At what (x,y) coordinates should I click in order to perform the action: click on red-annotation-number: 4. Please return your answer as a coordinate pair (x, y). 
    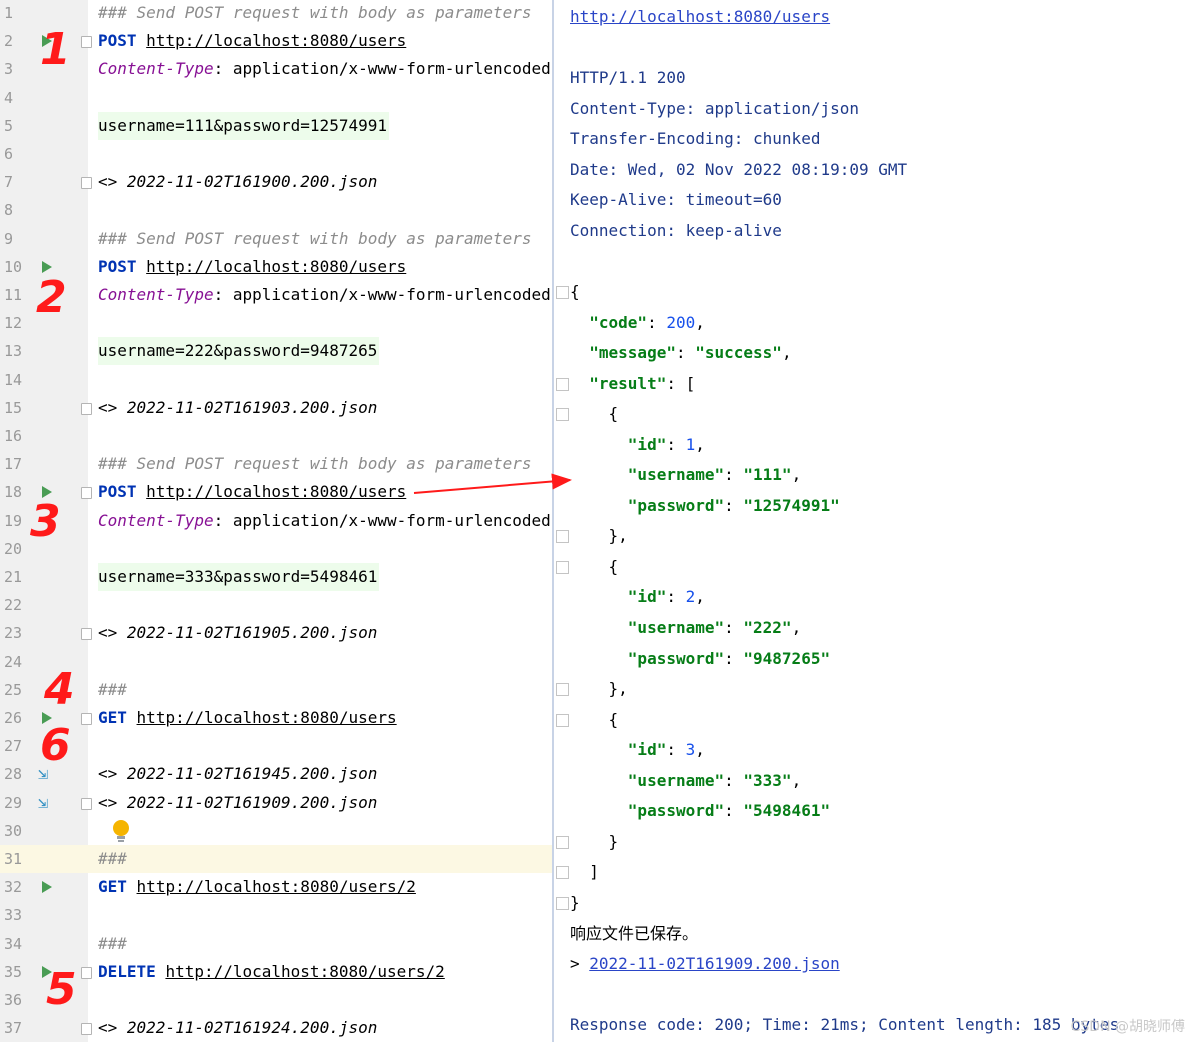
    Looking at the image, I should click on (59, 689).